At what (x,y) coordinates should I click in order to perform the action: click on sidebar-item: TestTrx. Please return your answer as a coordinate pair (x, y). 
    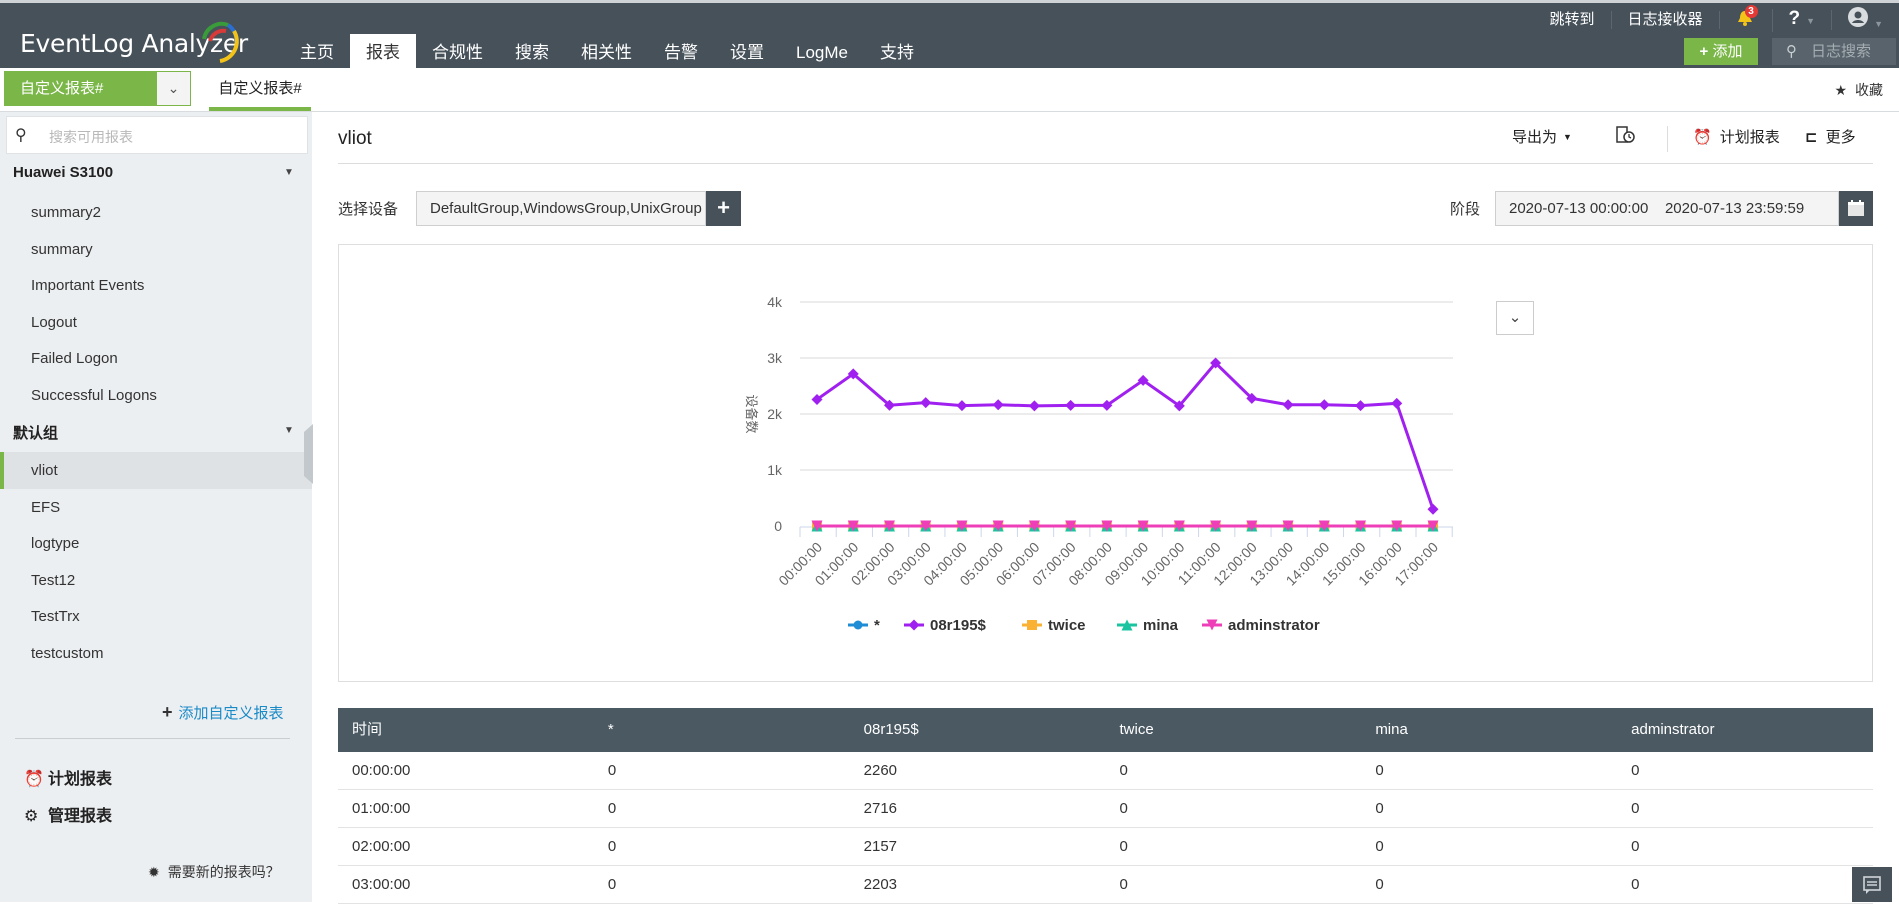
    Looking at the image, I should click on (156, 616).